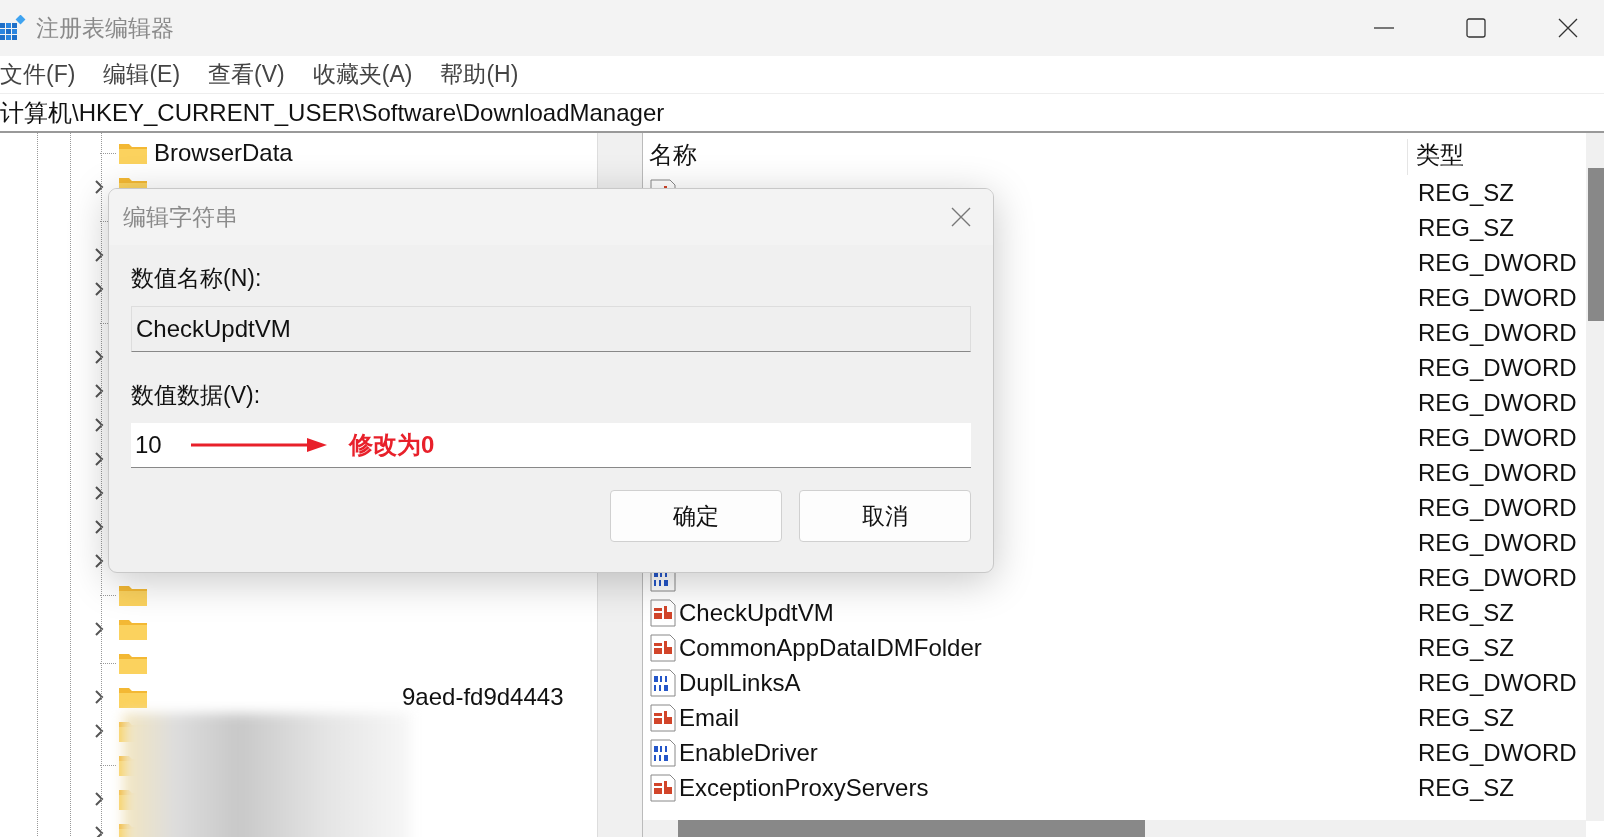 The height and width of the screenshot is (837, 1604). What do you see at coordinates (740, 682) in the screenshot?
I see `value-name: DuplLinksA` at bounding box center [740, 682].